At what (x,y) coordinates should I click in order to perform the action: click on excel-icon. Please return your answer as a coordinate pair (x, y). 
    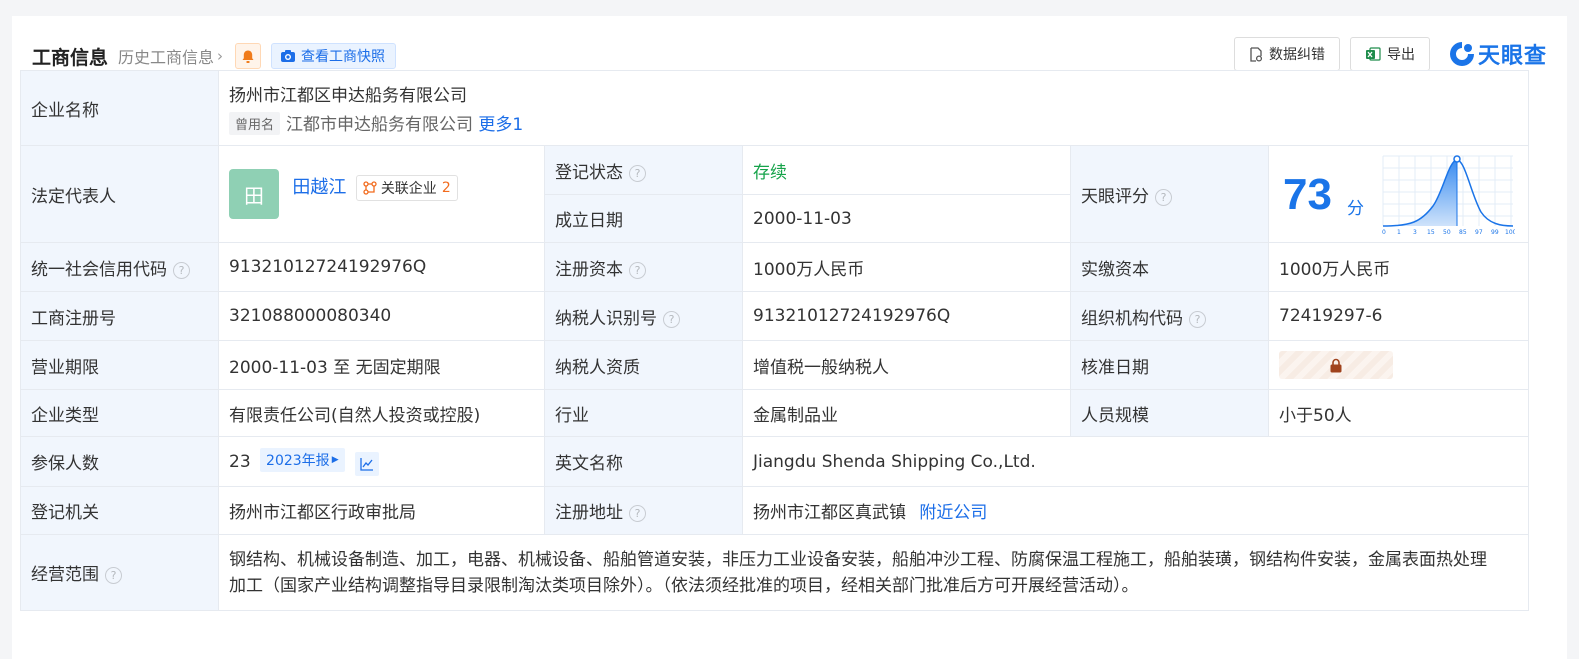
    Looking at the image, I should click on (1373, 54).